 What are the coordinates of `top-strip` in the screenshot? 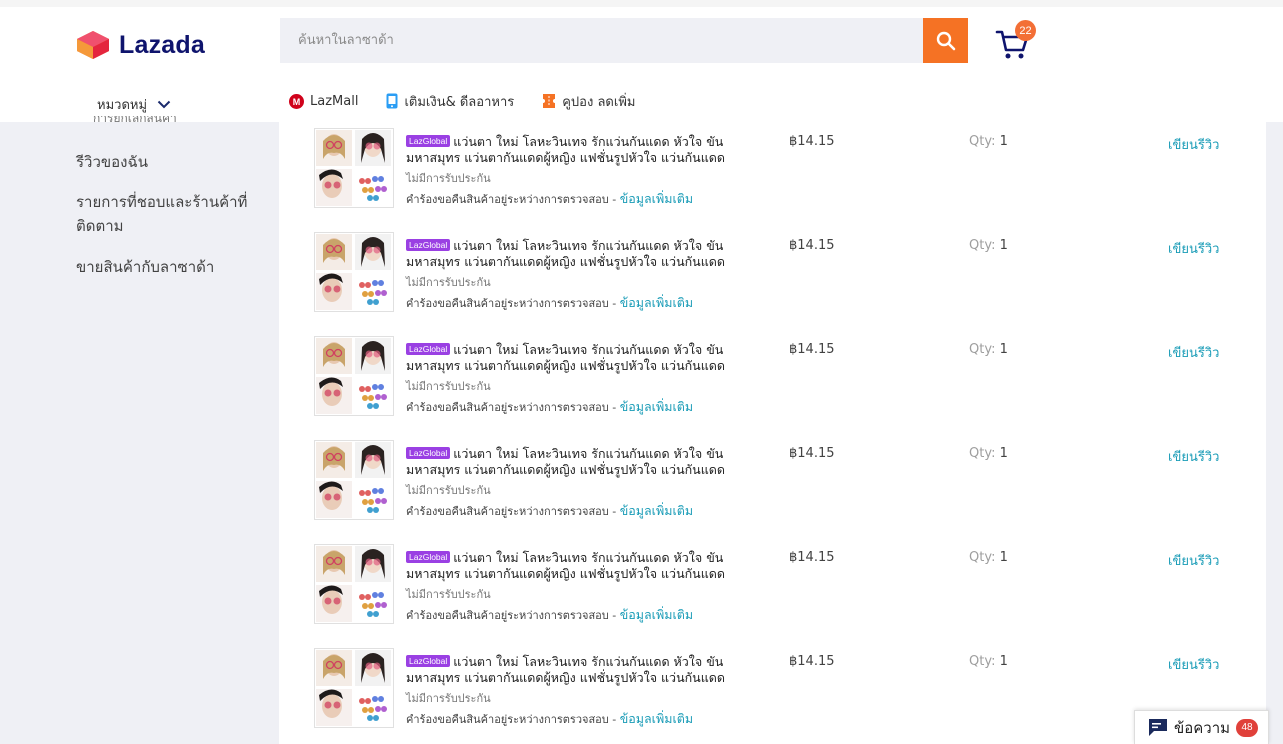 It's located at (641, 3).